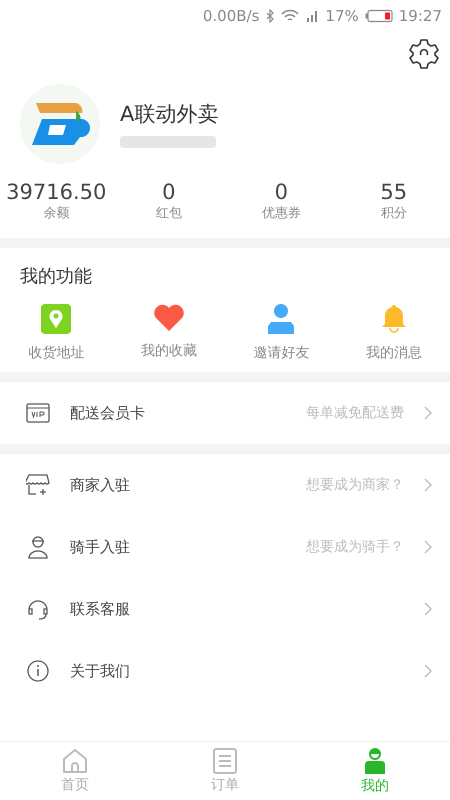 This screenshot has height=800, width=450. What do you see at coordinates (420, 16) in the screenshot?
I see `clock: 19:27` at bounding box center [420, 16].